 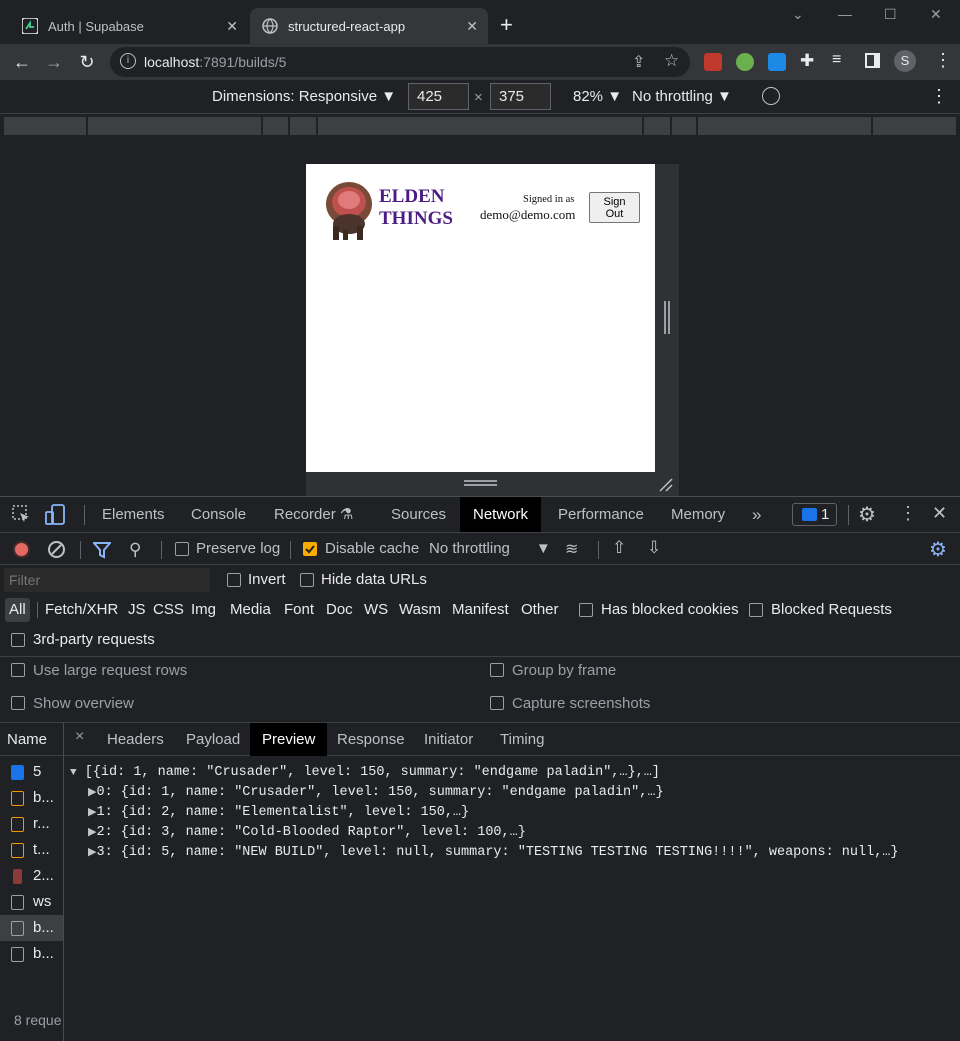 What do you see at coordinates (667, 318) in the screenshot?
I see `right-resize-handle` at bounding box center [667, 318].